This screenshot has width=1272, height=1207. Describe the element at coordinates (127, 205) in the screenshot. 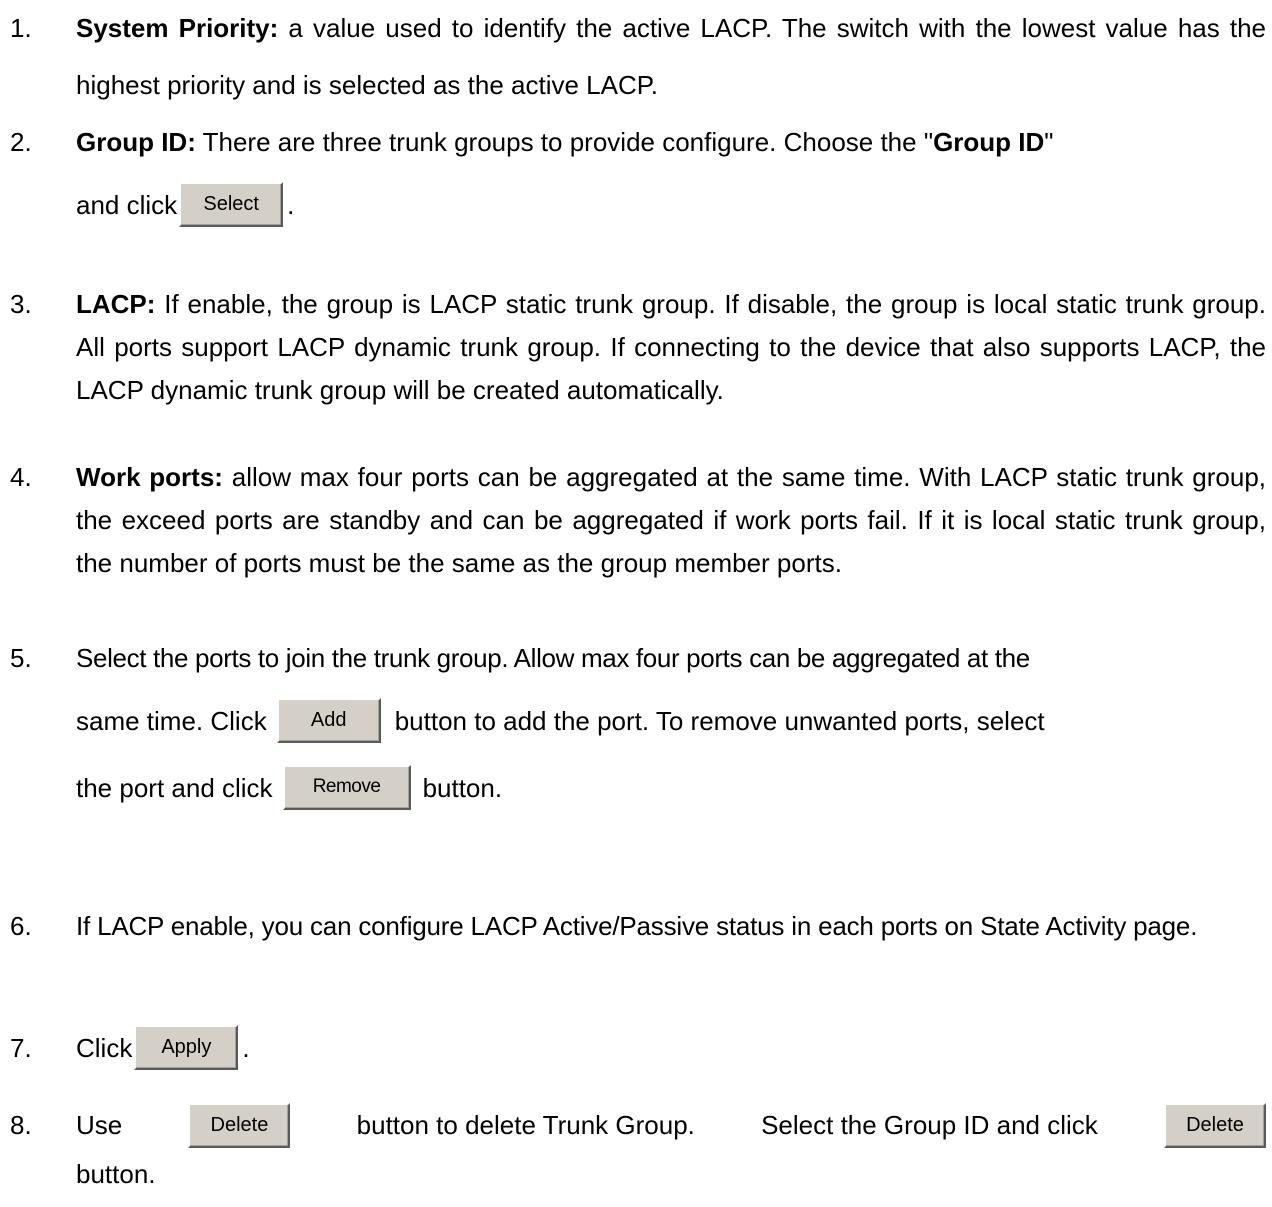

I see `item-text: and click` at that location.